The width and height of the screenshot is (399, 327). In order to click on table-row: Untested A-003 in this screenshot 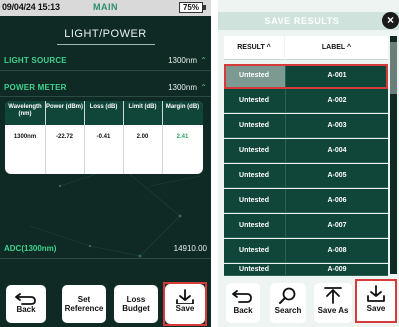, I will do `click(306, 126)`.